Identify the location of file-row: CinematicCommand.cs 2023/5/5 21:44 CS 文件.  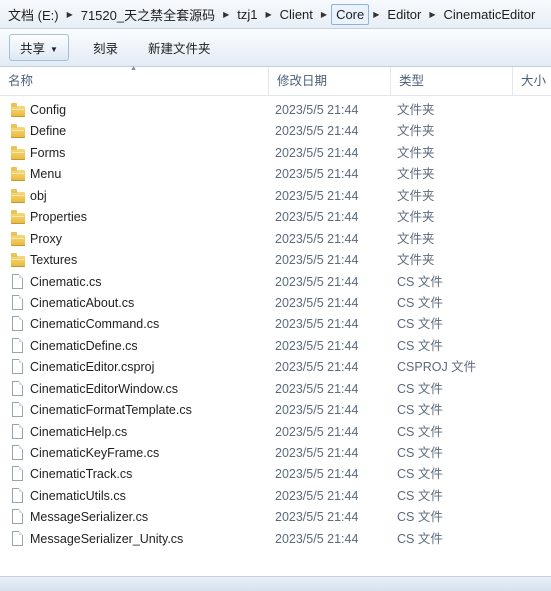
(275, 324).